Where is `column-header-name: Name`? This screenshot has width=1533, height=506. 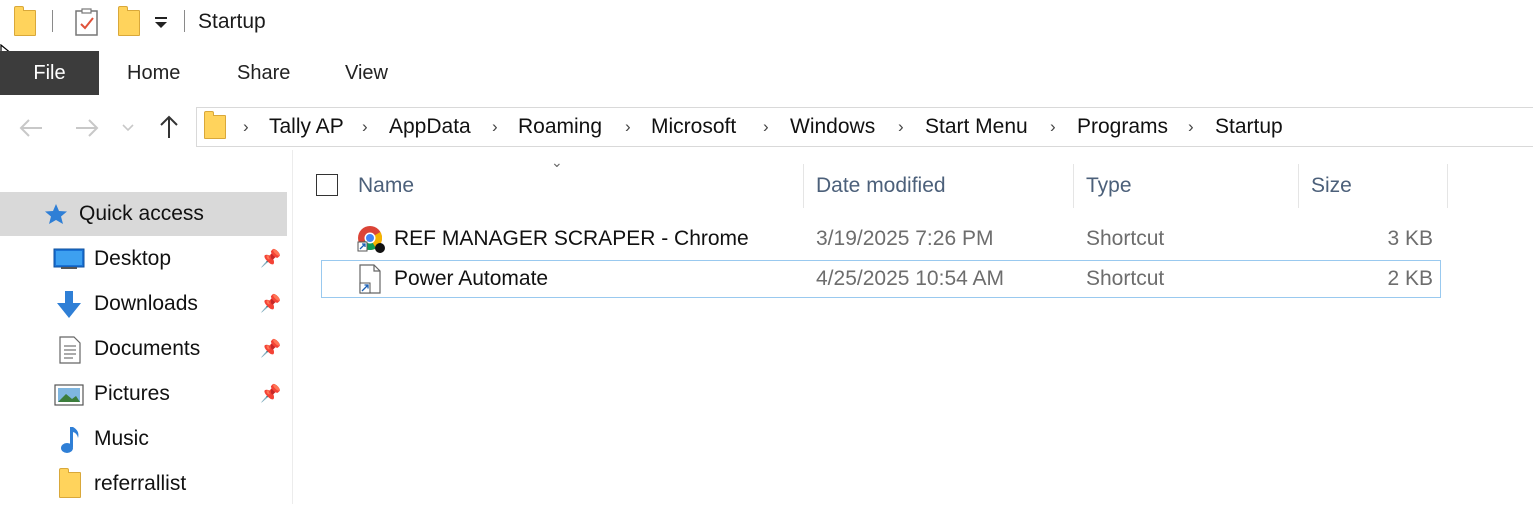 column-header-name: Name is located at coordinates (386, 186).